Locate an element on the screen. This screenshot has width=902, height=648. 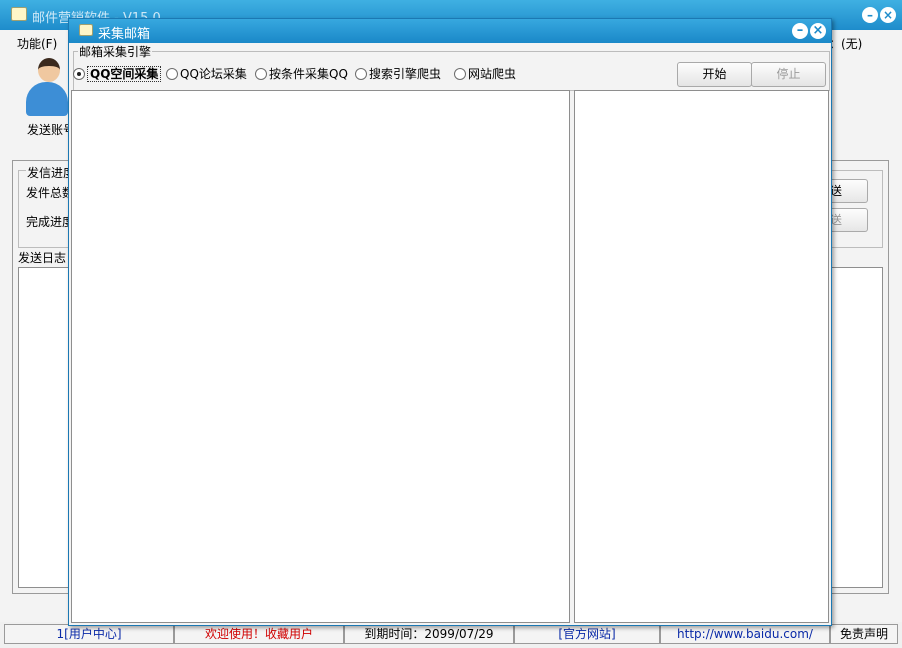
total-count-label: 发件总数 is located at coordinates (50, 193).